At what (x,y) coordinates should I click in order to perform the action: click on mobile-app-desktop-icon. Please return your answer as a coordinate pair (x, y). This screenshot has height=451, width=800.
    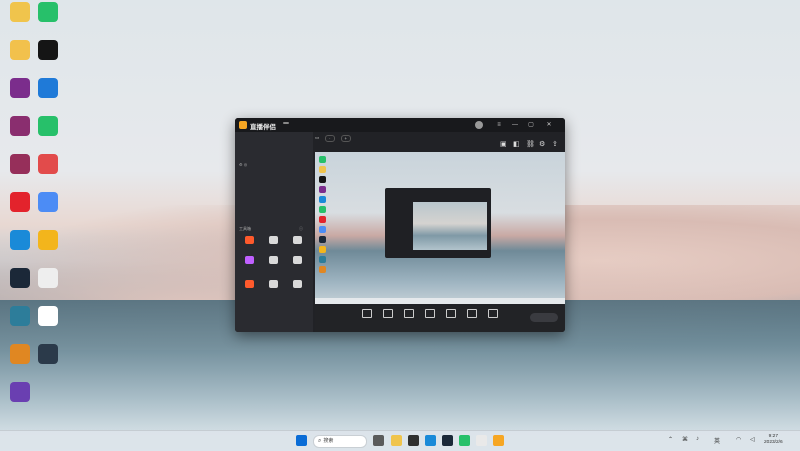
    Looking at the image, I should click on (48, 286).